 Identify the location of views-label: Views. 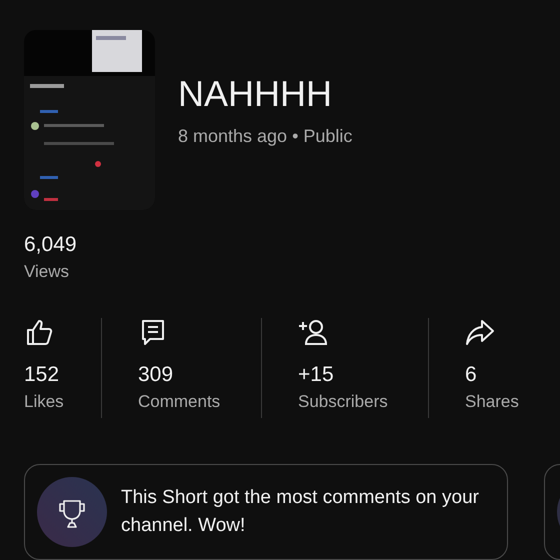
(47, 272).